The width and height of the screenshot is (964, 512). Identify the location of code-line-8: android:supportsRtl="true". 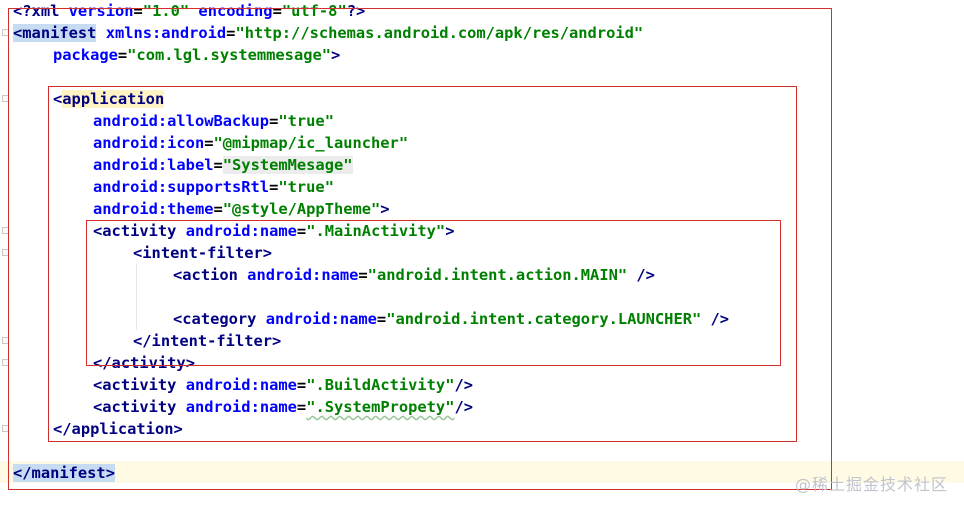
(213, 187).